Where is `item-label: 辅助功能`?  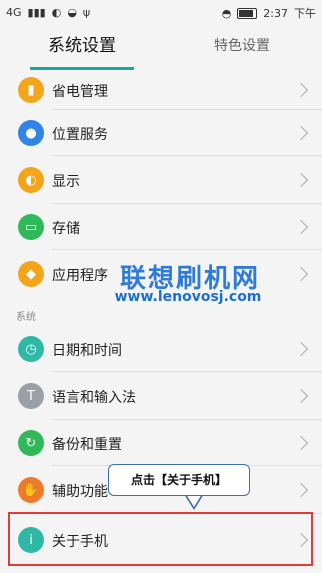
item-label: 辅助功能 is located at coordinates (80, 492).